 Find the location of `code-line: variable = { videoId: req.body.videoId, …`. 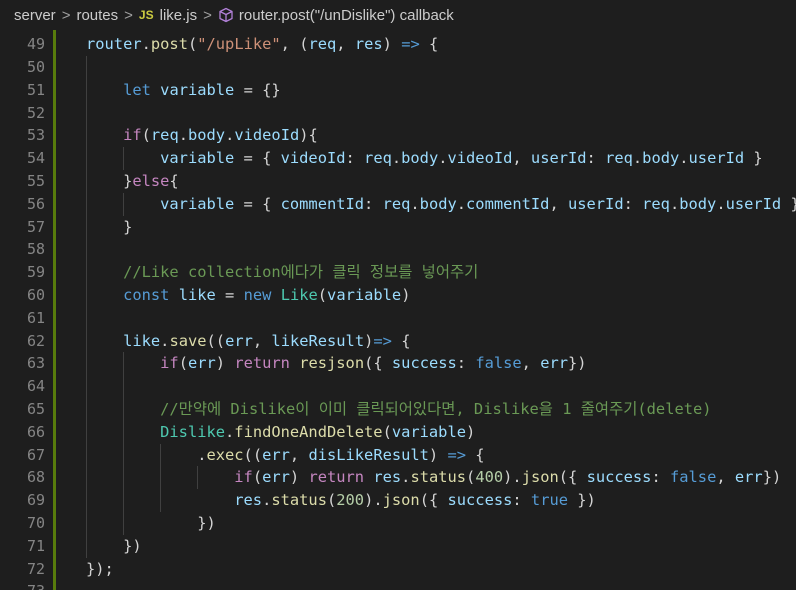

code-line: variable = { videoId: req.body.videoId, … is located at coordinates (424, 158).